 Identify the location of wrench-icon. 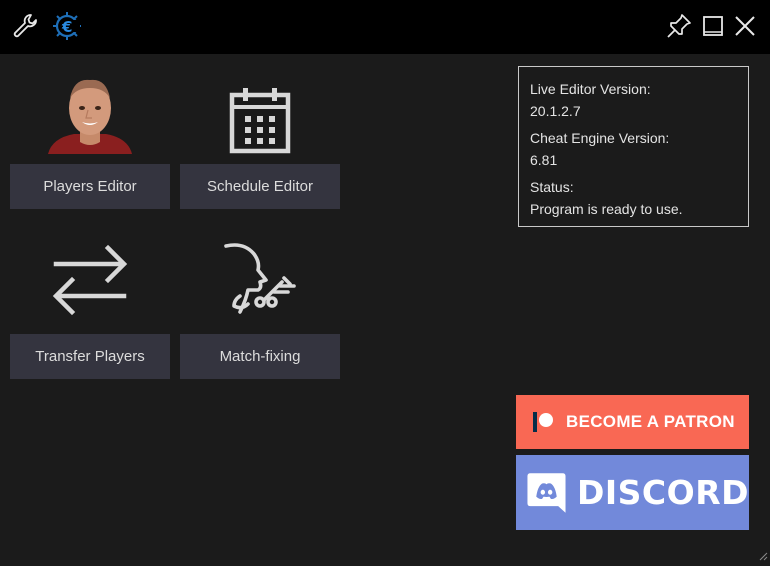
(25, 26).